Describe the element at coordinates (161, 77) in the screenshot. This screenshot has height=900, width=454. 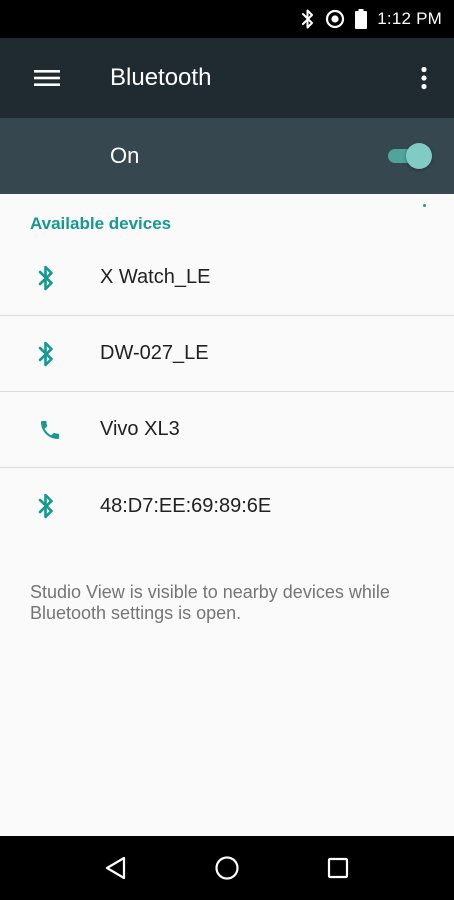
I see `page-title: Bluetooth` at that location.